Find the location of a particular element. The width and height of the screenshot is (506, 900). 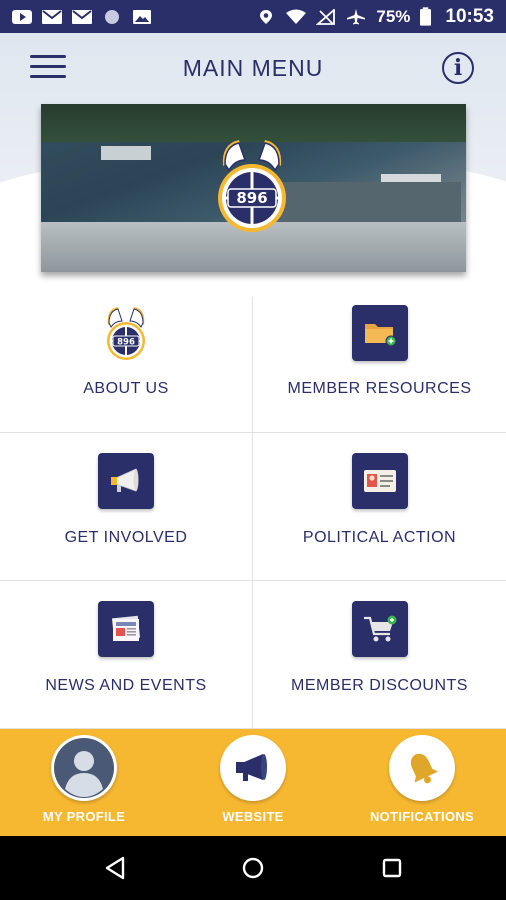

menu-item-get-involved: GET INVOLVED is located at coordinates (126, 507).